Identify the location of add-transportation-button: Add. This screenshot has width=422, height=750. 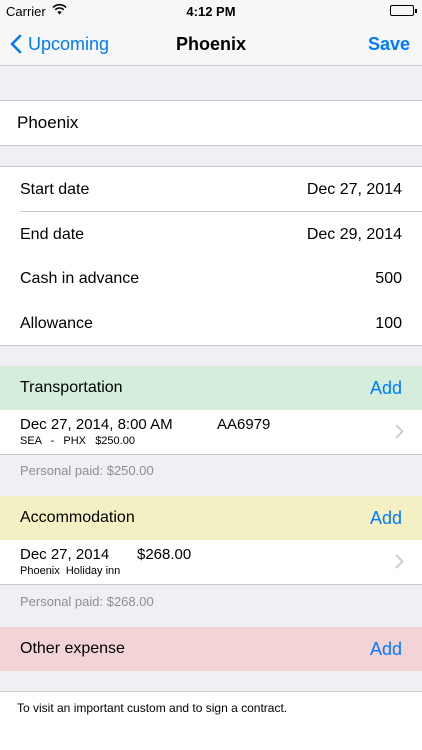
(386, 388).